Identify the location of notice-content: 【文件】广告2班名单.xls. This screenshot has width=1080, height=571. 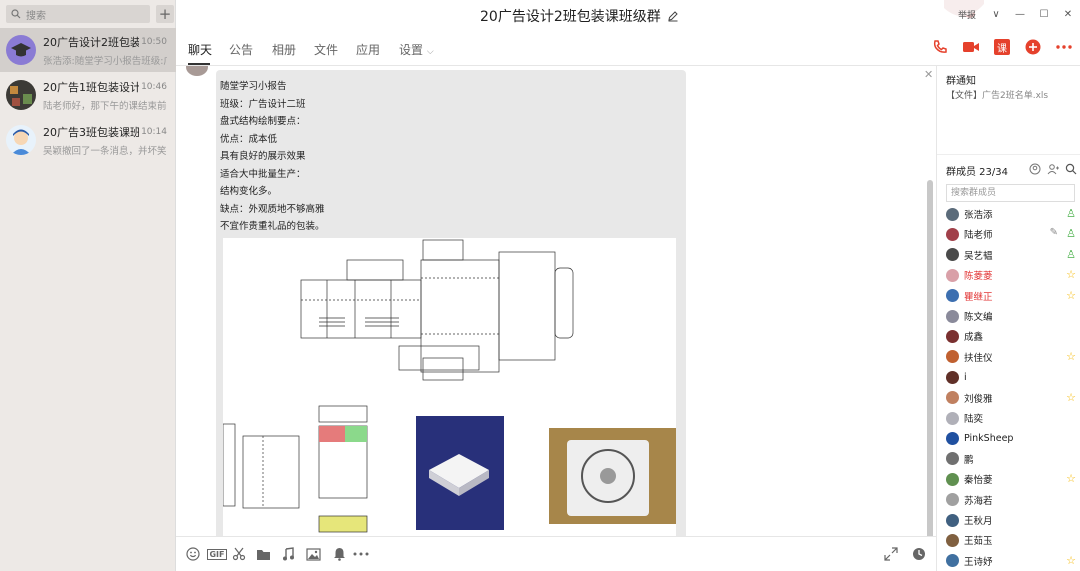
(997, 94).